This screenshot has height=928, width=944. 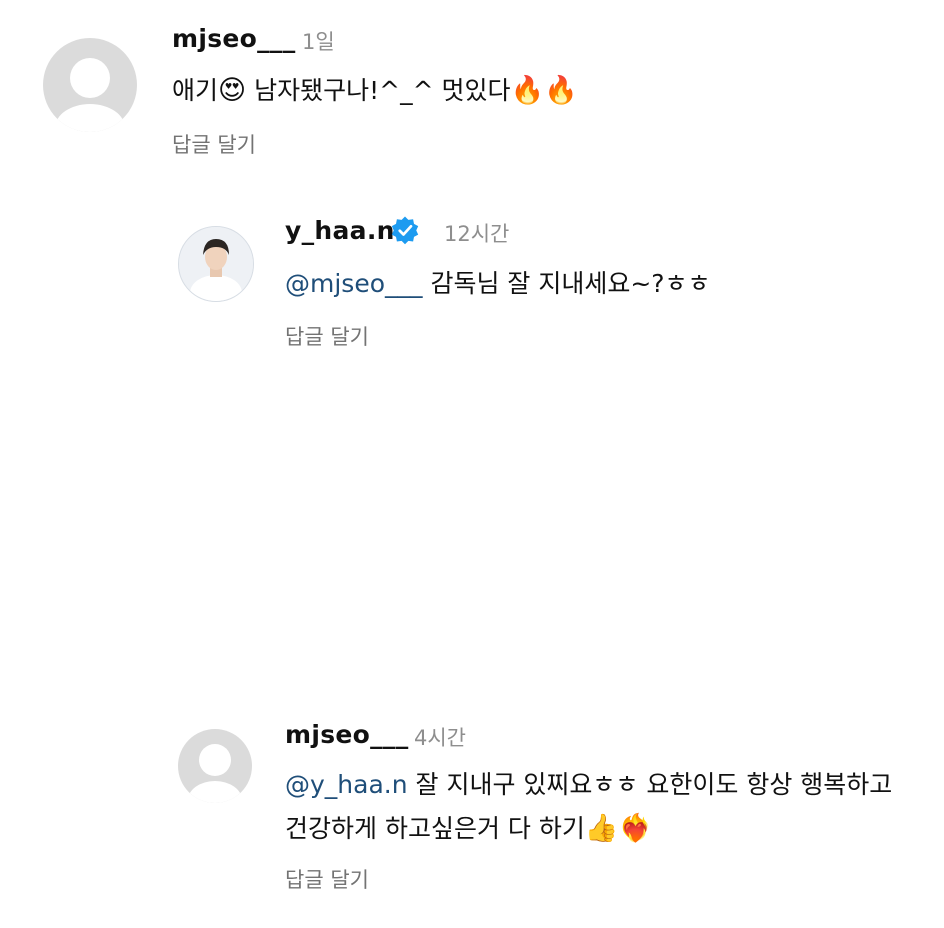 I want to click on comment-timestamp: 12시간, so click(x=477, y=234).